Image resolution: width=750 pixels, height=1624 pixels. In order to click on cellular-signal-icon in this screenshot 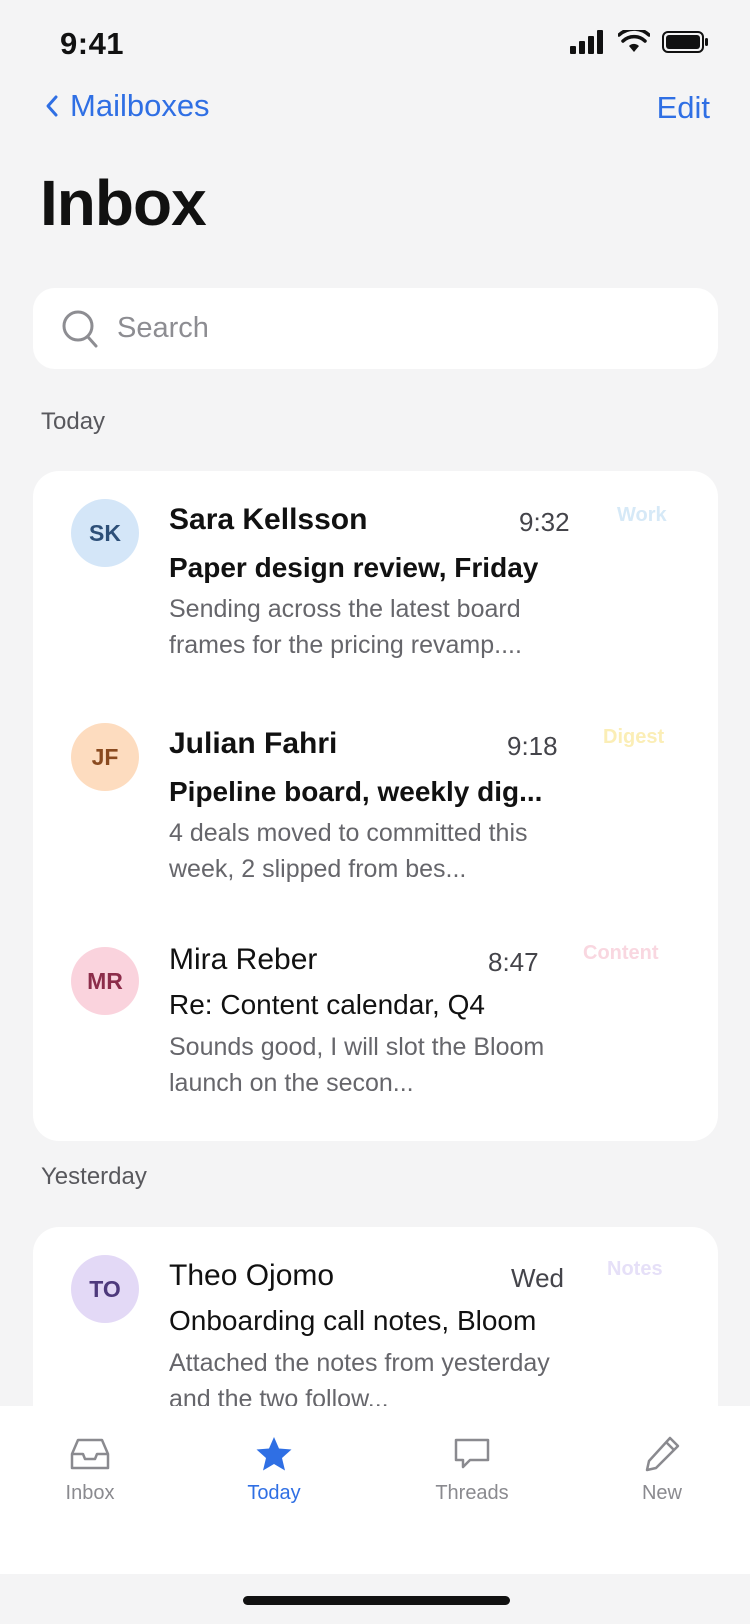, I will do `click(586, 42)`.